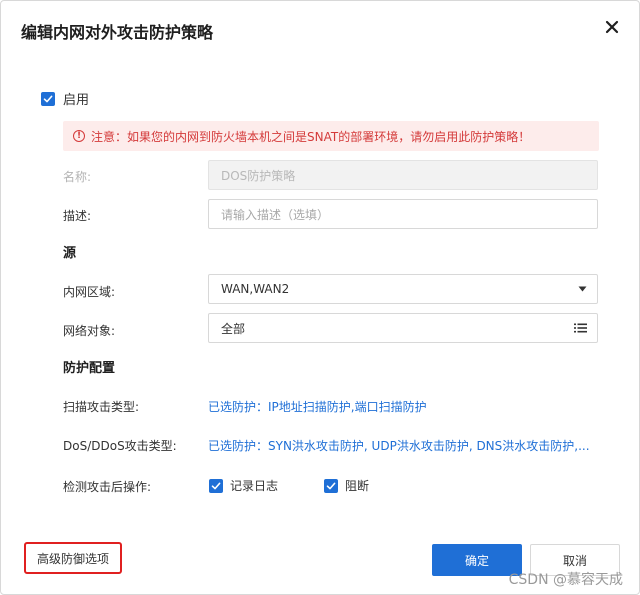  Describe the element at coordinates (311, 136) in the screenshot. I see `alert-text: 注意：如果您的内网到防火墙本机之间是SNAT的部署环境，请勿启用此防护策略！` at that location.